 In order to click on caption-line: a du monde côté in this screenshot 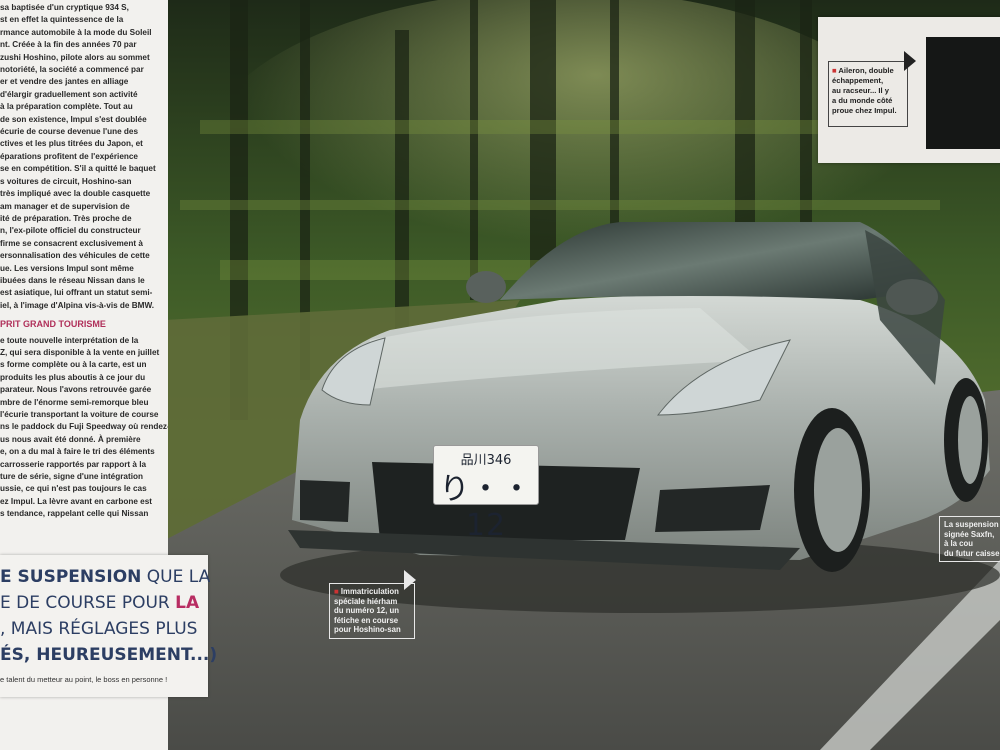, I will do `click(862, 100)`.